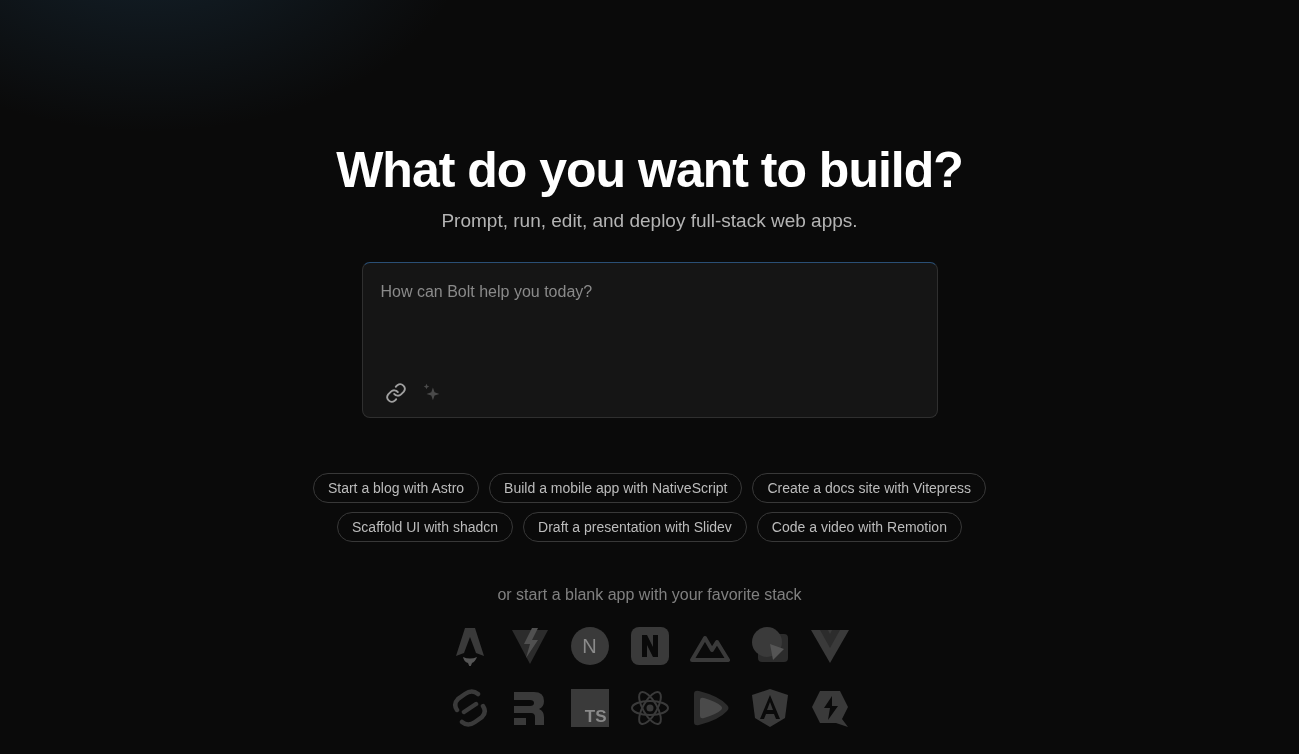 The width and height of the screenshot is (1299, 754). Describe the element at coordinates (649, 646) in the screenshot. I see `rounded-square-letter-icon` at that location.